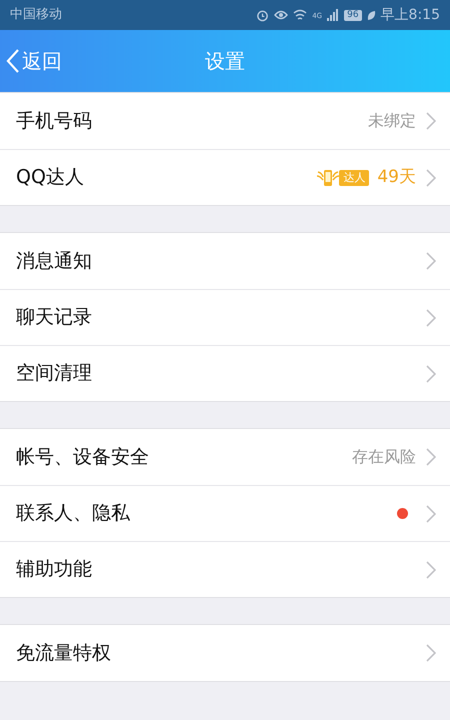  I want to click on row-label: 辅助功能, so click(54, 569).